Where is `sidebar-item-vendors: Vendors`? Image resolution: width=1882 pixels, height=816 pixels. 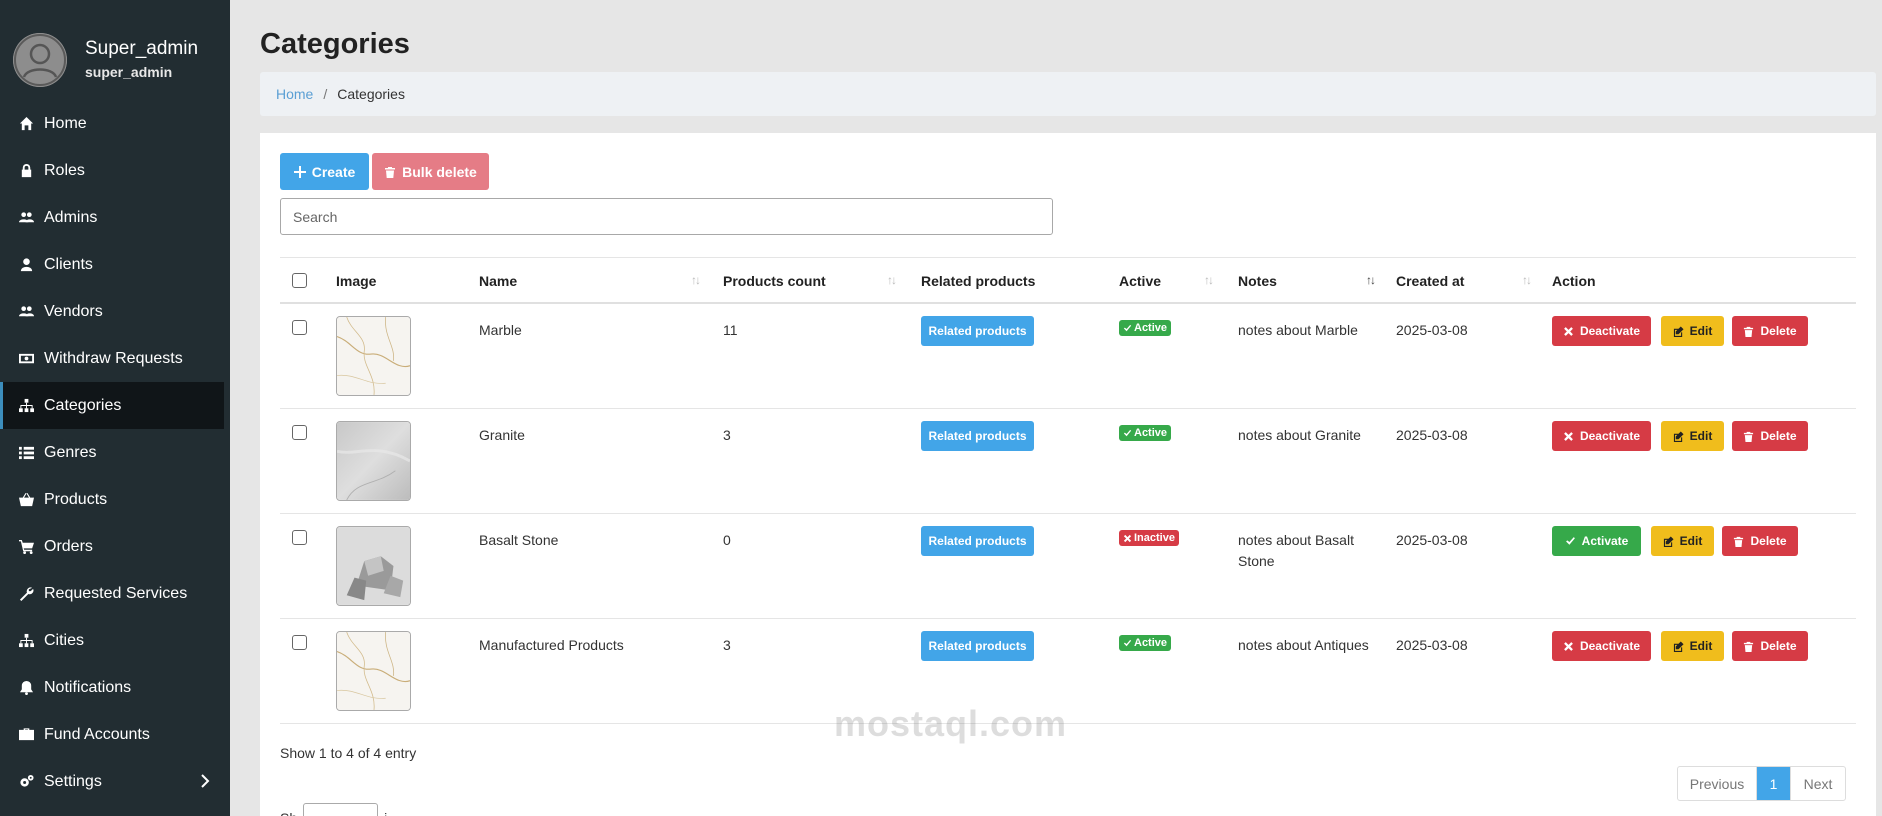 sidebar-item-vendors: Vendors is located at coordinates (115, 311).